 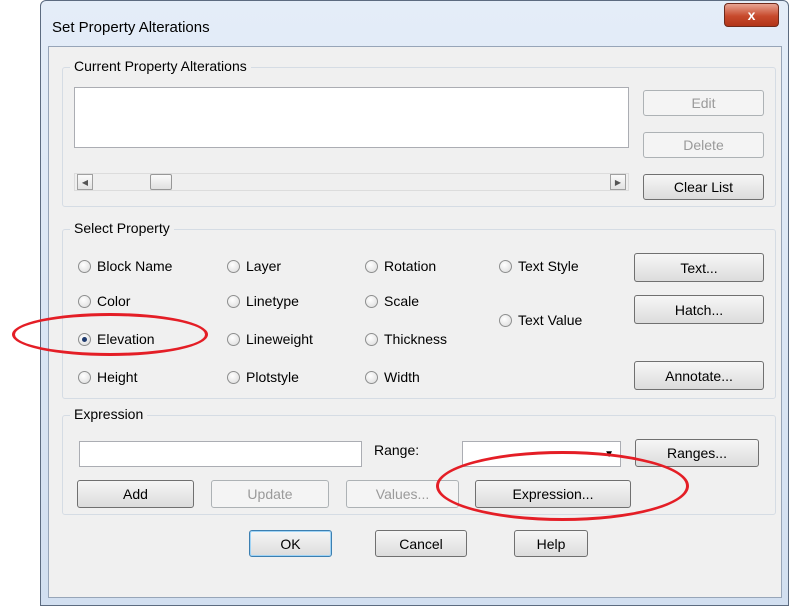 I want to click on alterations-listbox, so click(x=351, y=117).